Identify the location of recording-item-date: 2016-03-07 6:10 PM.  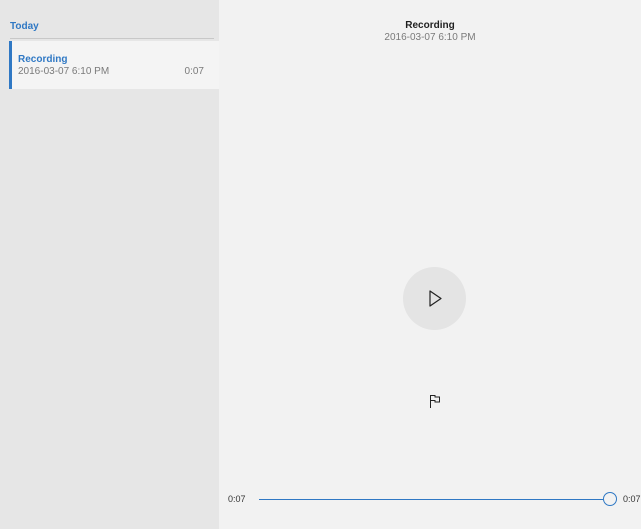
(64, 71).